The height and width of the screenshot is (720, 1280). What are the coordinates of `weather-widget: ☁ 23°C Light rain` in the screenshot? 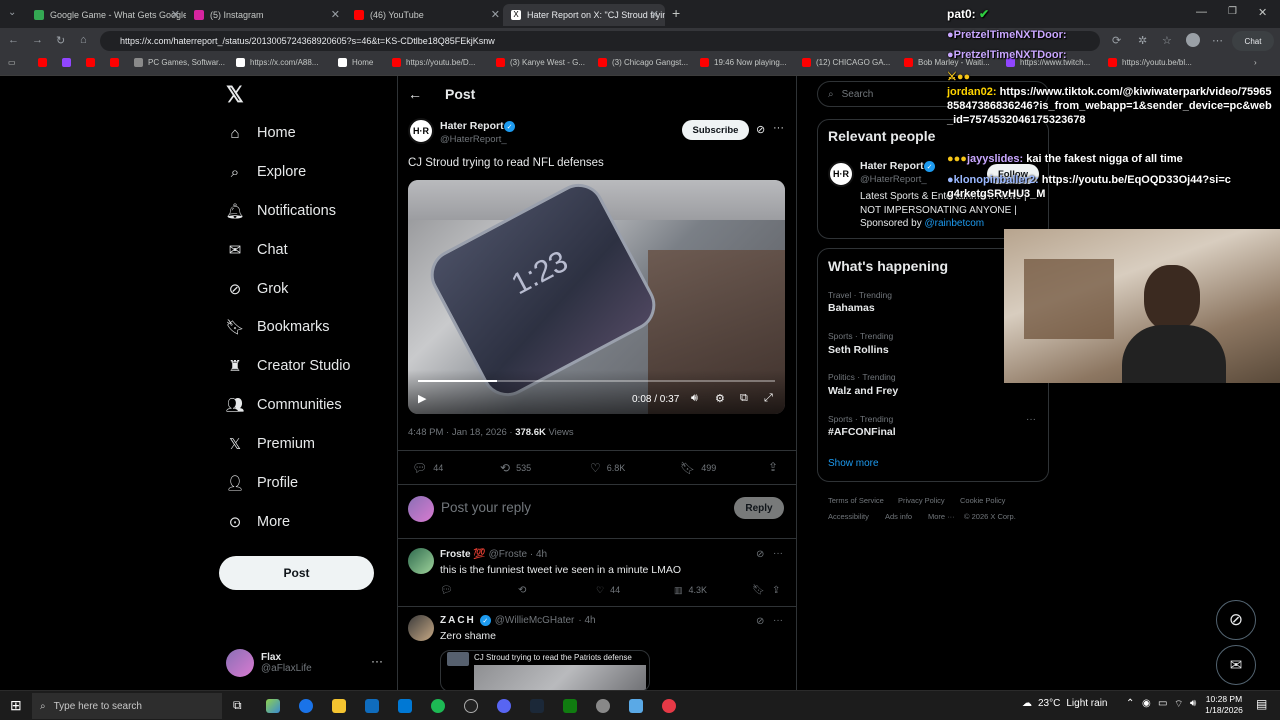 It's located at (1064, 703).